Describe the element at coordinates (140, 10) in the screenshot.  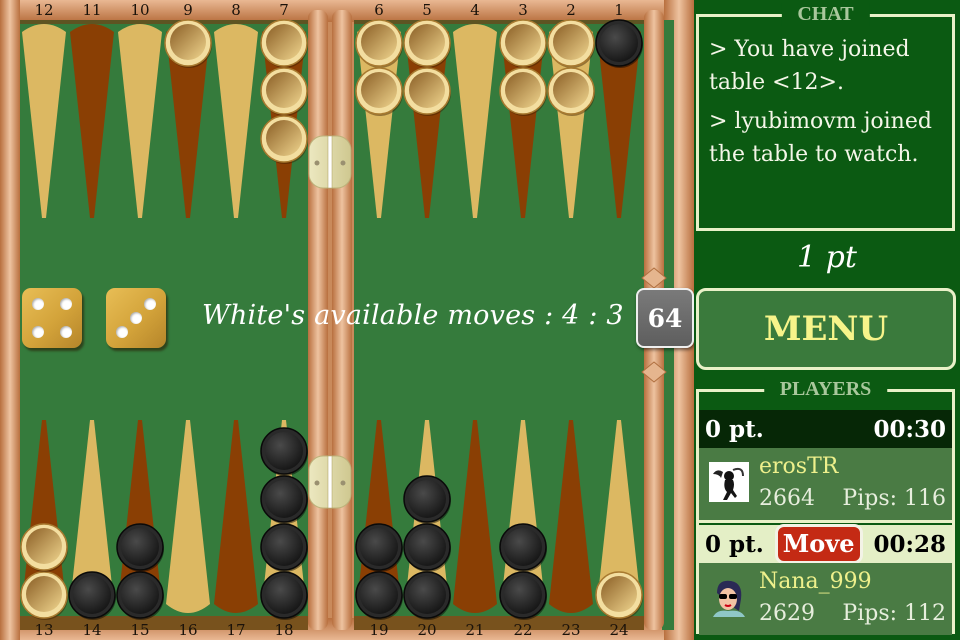
I see `point-number-10: 10` at that location.